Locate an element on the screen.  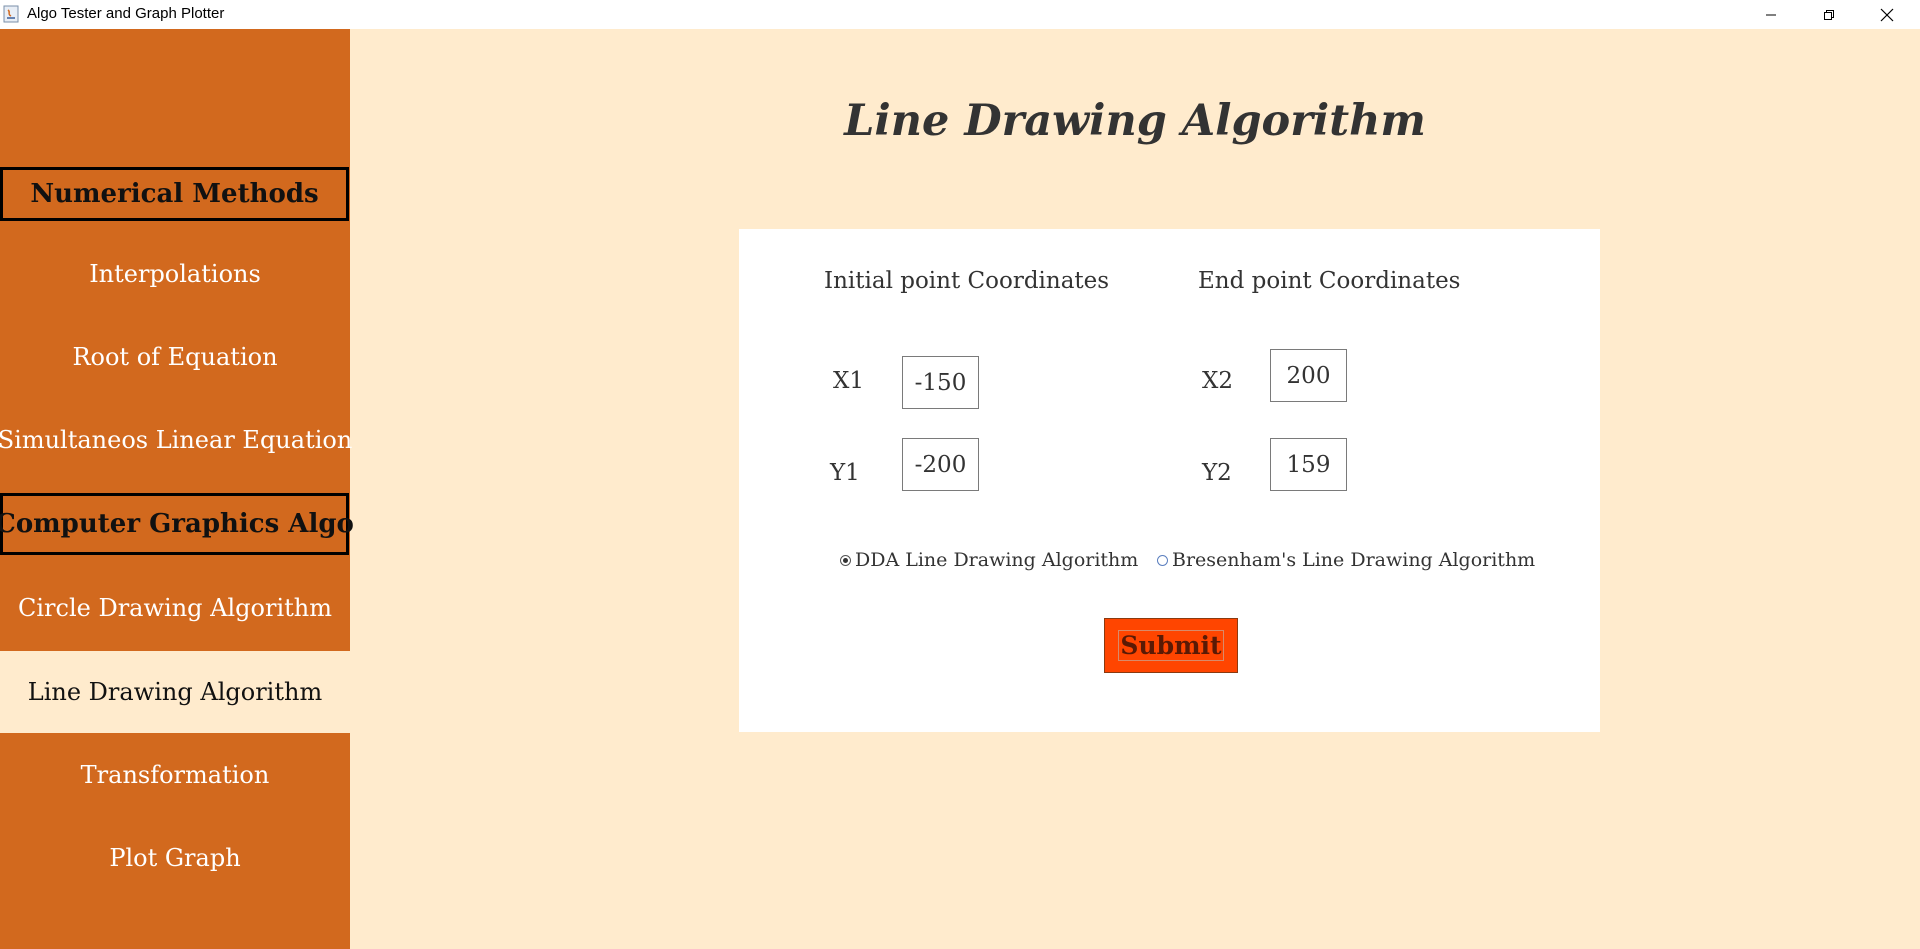
x1-field: -150 is located at coordinates (940, 382).